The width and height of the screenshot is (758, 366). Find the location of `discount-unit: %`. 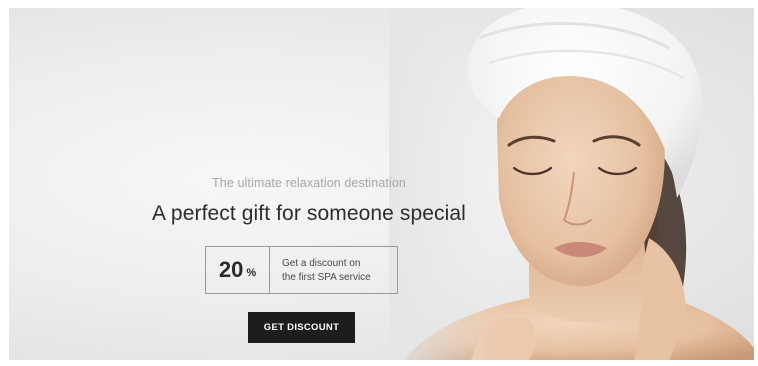

discount-unit: % is located at coordinates (251, 273).